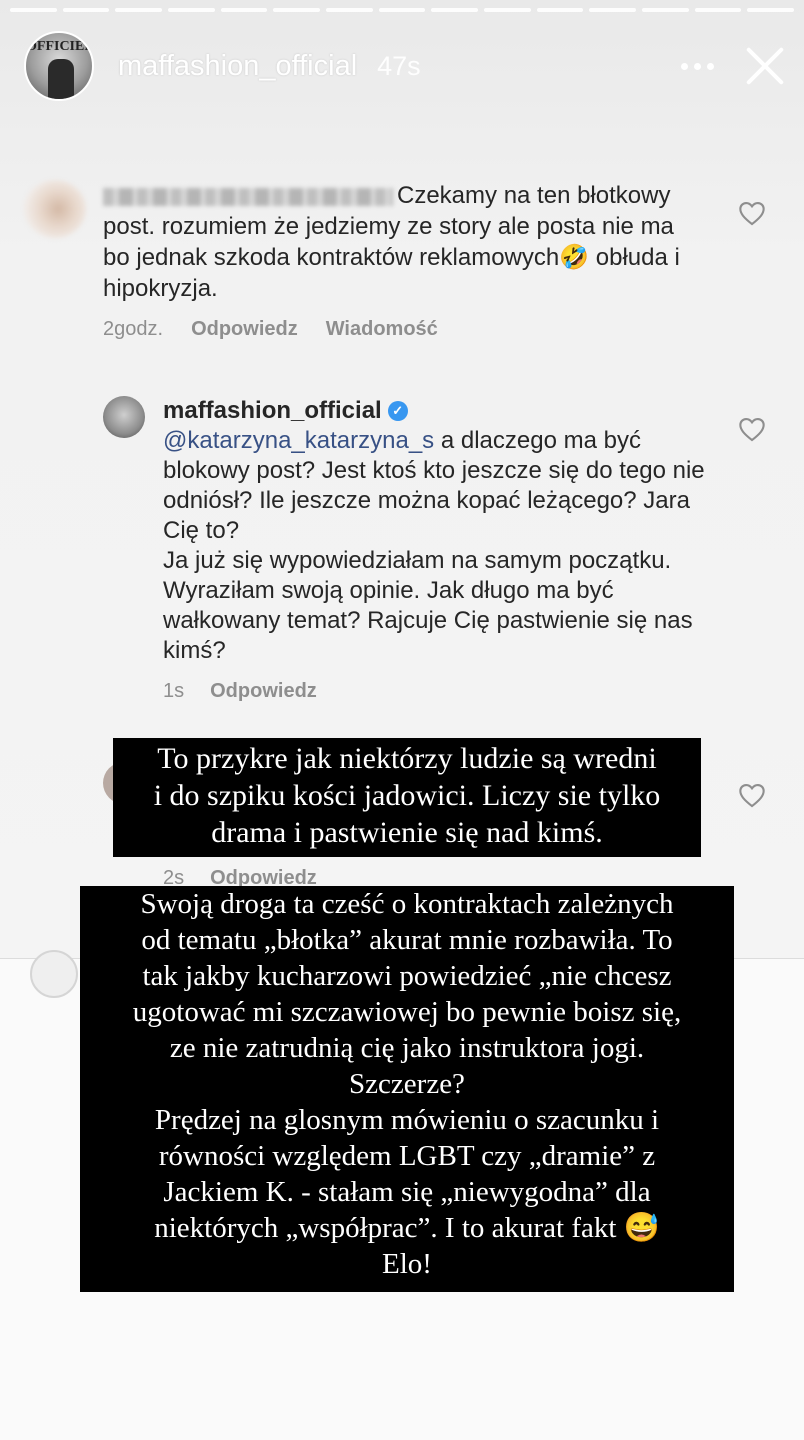 This screenshot has height=1440, width=804. I want to click on story-progress-bar, so click(402, 10).